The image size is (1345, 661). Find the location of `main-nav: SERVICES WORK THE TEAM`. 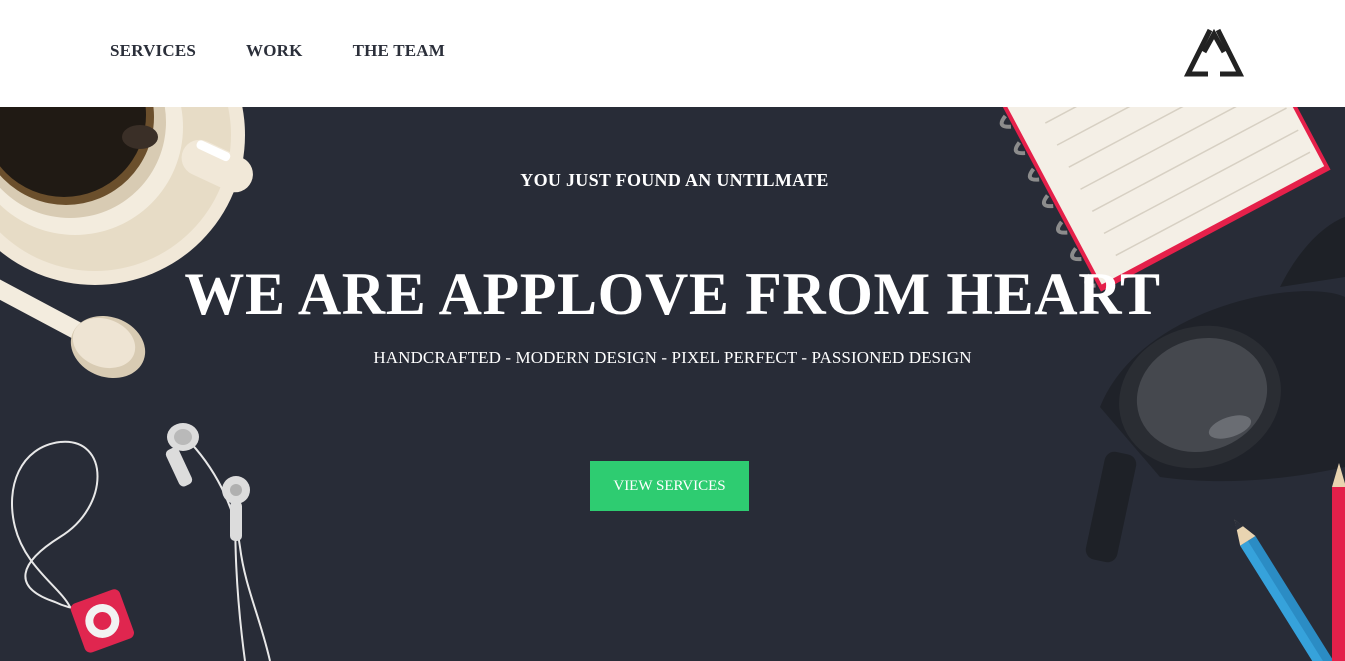

main-nav: SERVICES WORK THE TEAM is located at coordinates (302, 51).